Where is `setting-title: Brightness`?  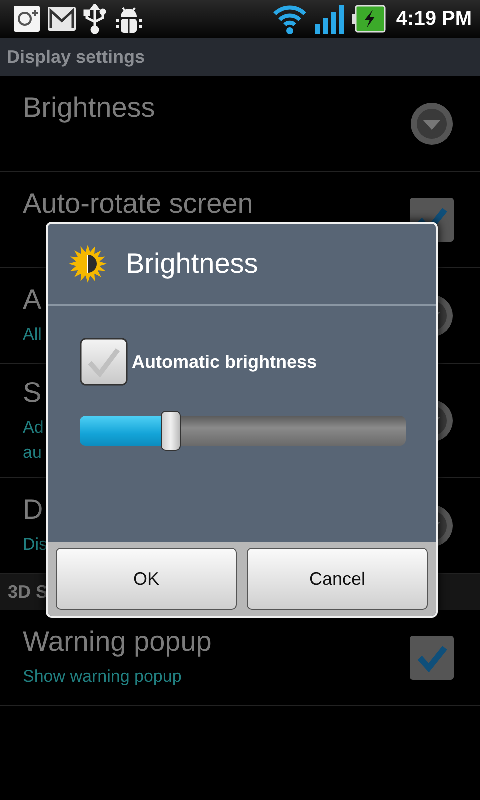
setting-title: Brightness is located at coordinates (89, 108).